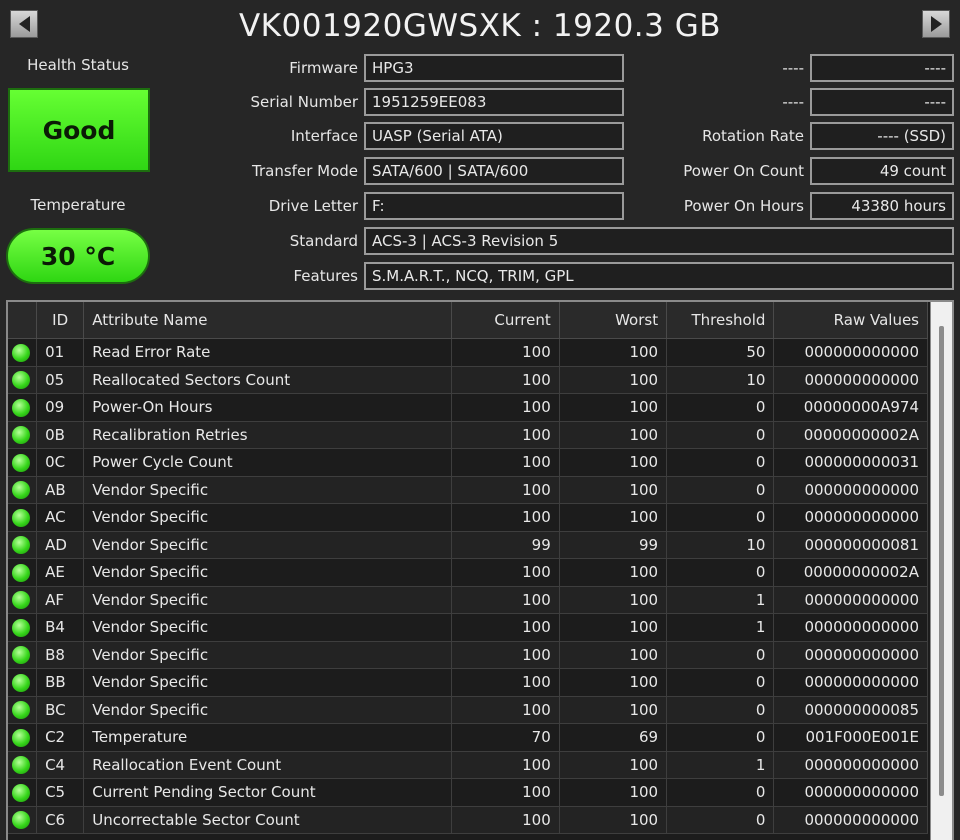 The height and width of the screenshot is (840, 960). Describe the element at coordinates (324, 136) in the screenshot. I see `interface-label: Interface` at that location.